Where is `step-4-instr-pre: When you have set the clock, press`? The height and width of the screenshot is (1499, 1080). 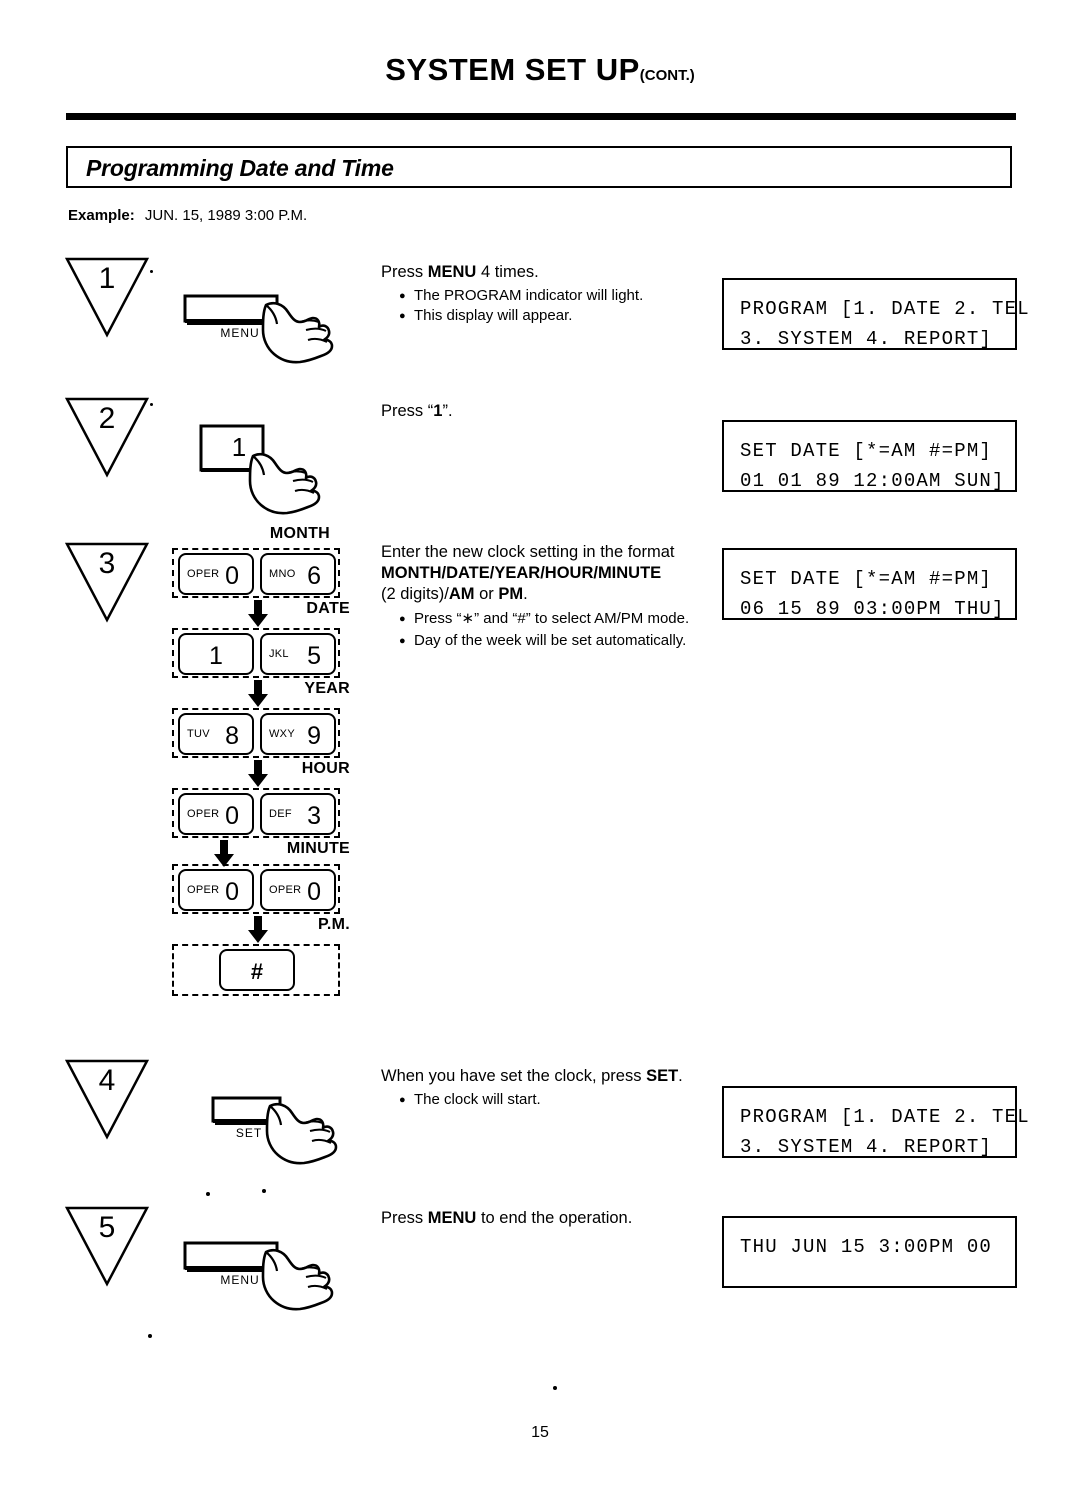 step-4-instr-pre: When you have set the clock, press is located at coordinates (514, 1076).